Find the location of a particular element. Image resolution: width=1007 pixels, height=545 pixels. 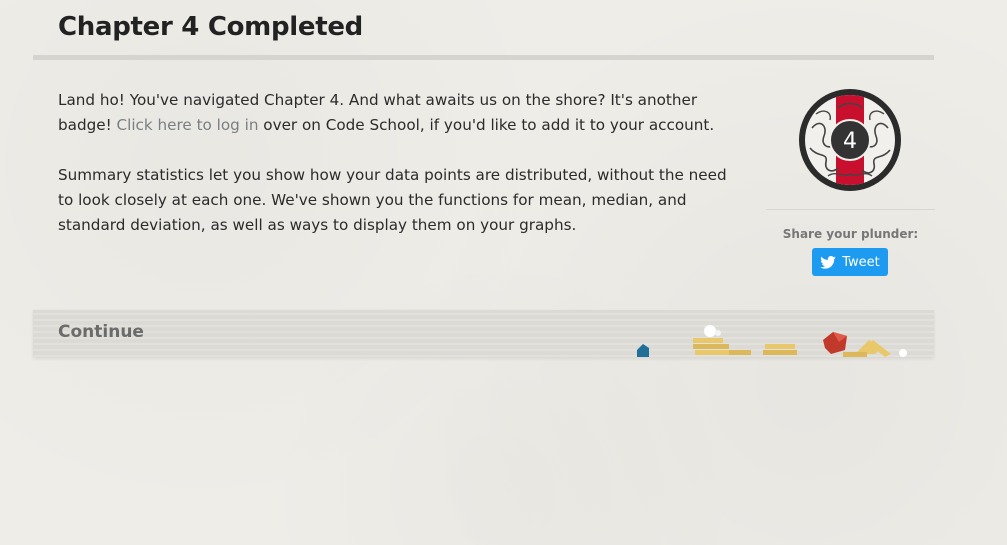

badge-graphic: 4 is located at coordinates (850, 140).